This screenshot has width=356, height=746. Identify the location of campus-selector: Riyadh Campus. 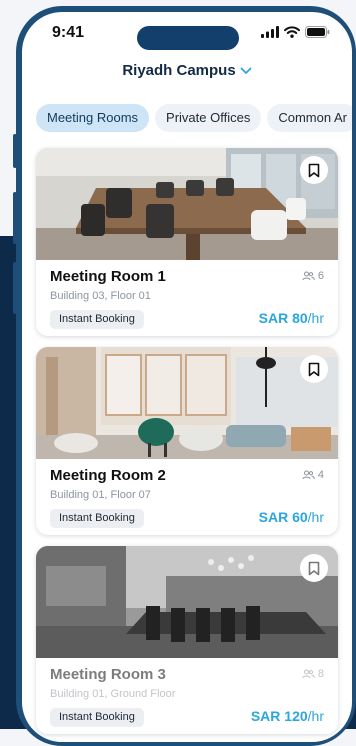
(187, 70).